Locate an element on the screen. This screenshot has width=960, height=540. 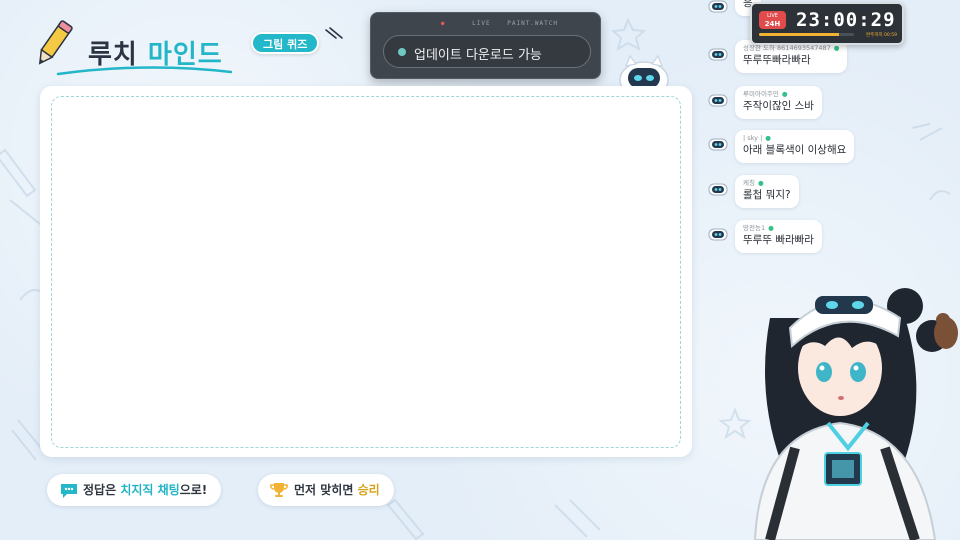
chat-bubble: 루미아이주민 ● 주작이잖인 스바 is located at coordinates (778, 102).